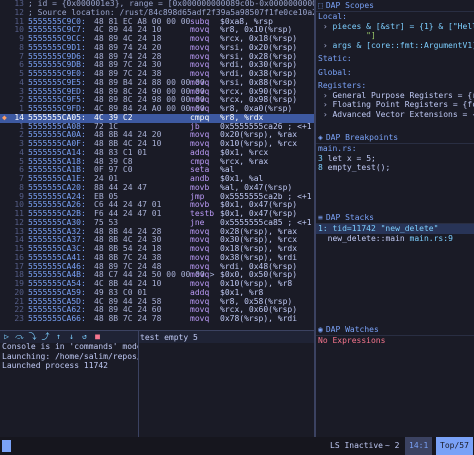  I want to click on instruction-operands: 0x5555555ca26 ; <+1, so click(266, 126).